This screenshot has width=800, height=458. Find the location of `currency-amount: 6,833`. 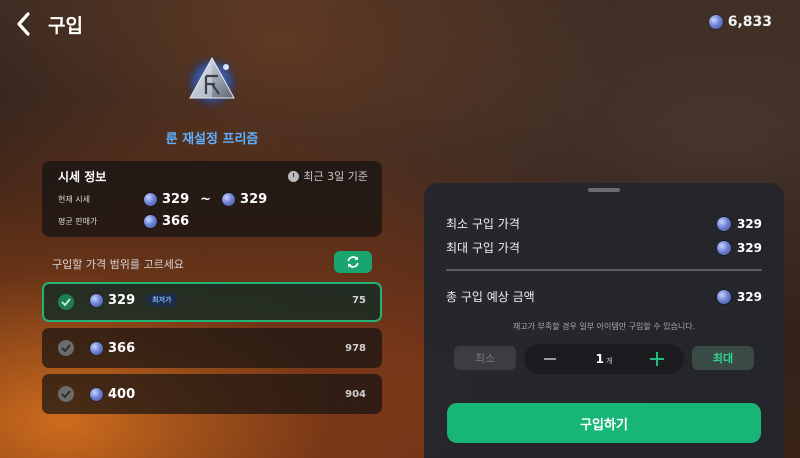

currency-amount: 6,833 is located at coordinates (749, 22).